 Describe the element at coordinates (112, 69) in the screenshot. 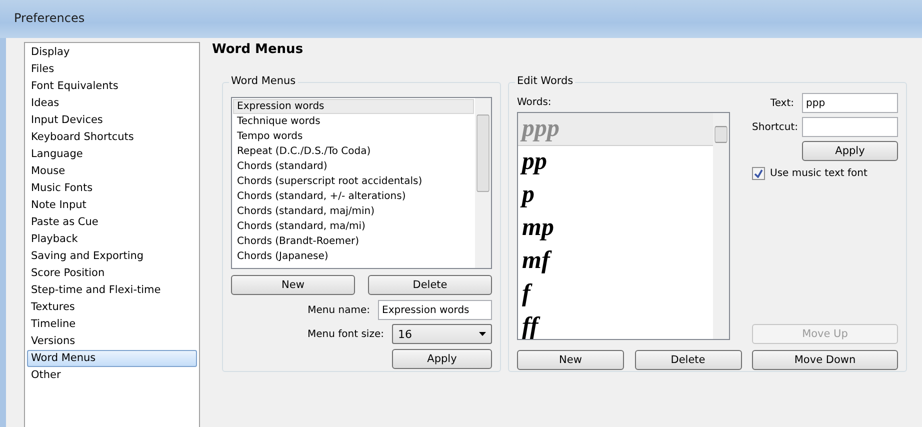

I see `category-item: Files` at that location.